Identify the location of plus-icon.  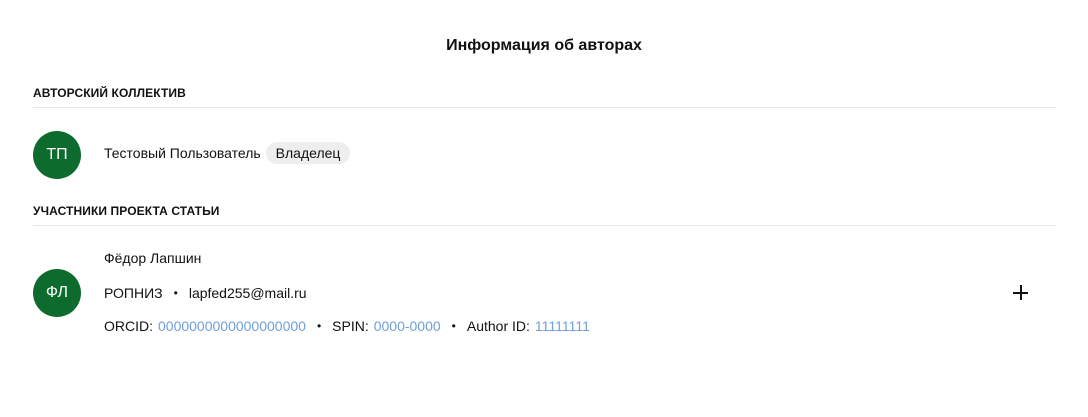
(1021, 293).